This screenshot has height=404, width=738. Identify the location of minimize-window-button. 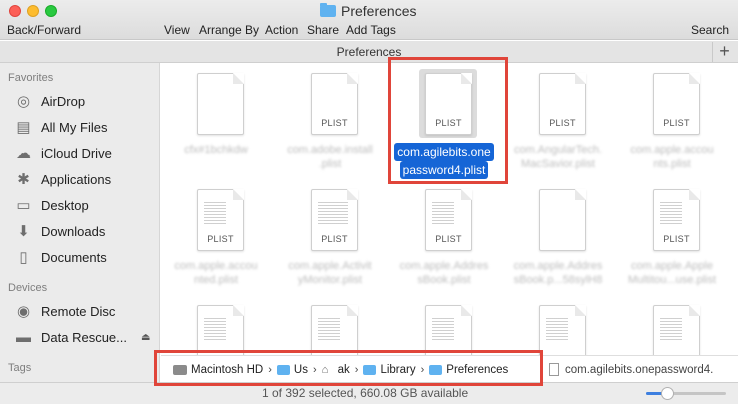
(33, 11).